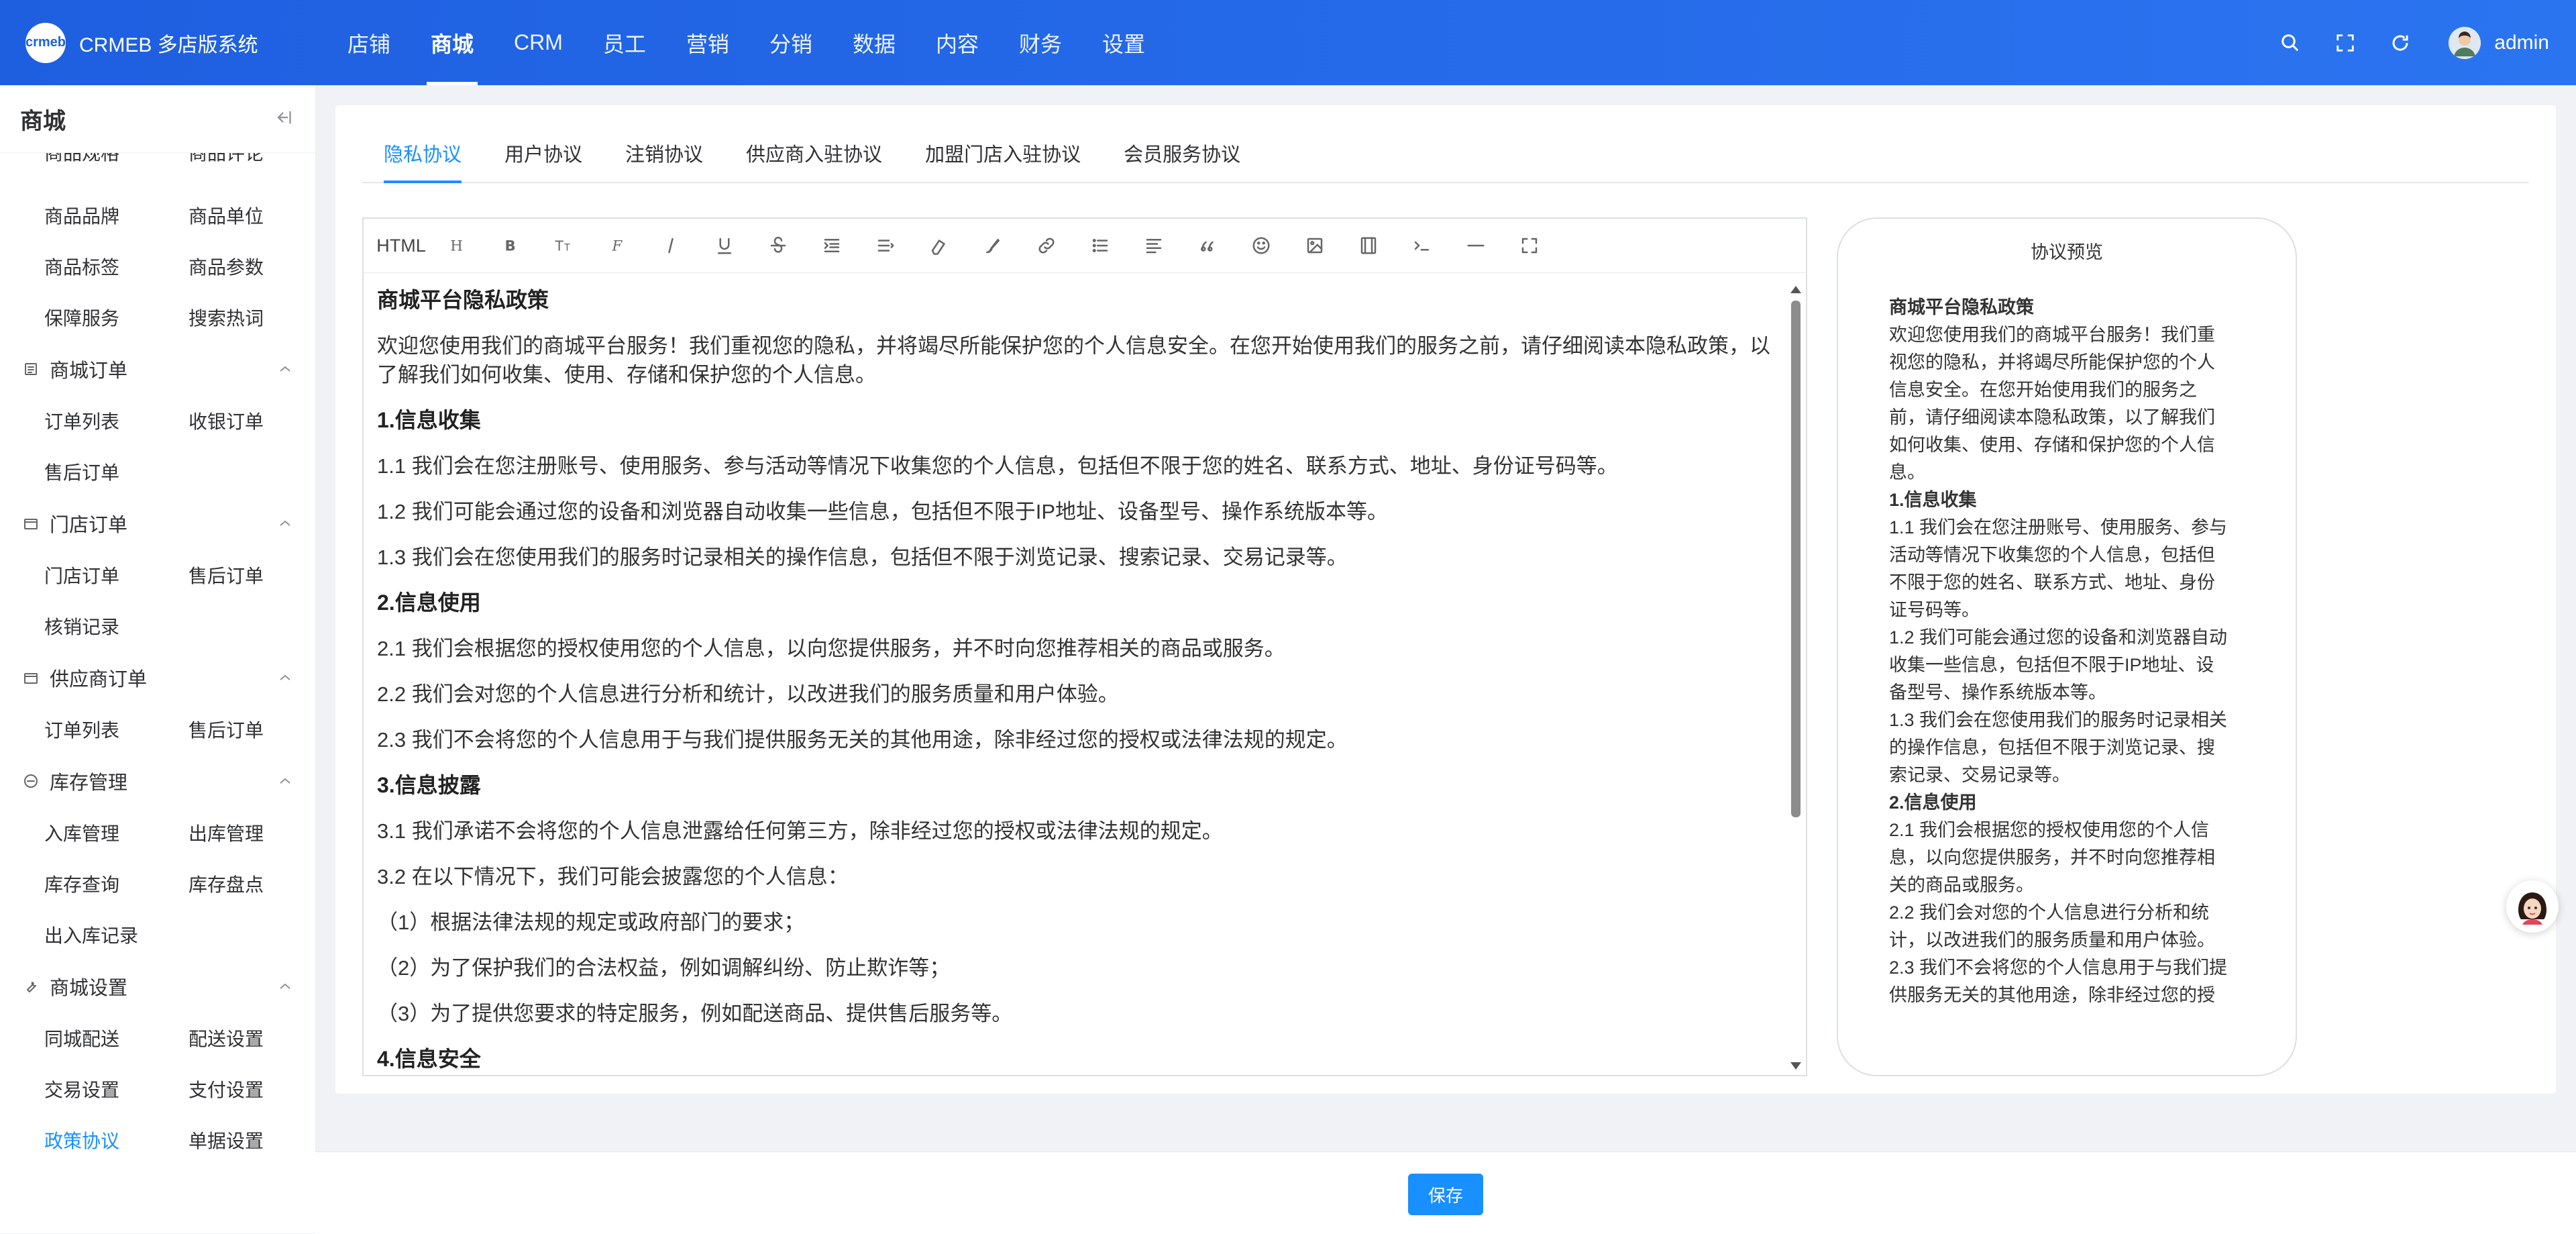 The width and height of the screenshot is (2576, 1234). I want to click on top-nav-item: 财务, so click(1040, 42).